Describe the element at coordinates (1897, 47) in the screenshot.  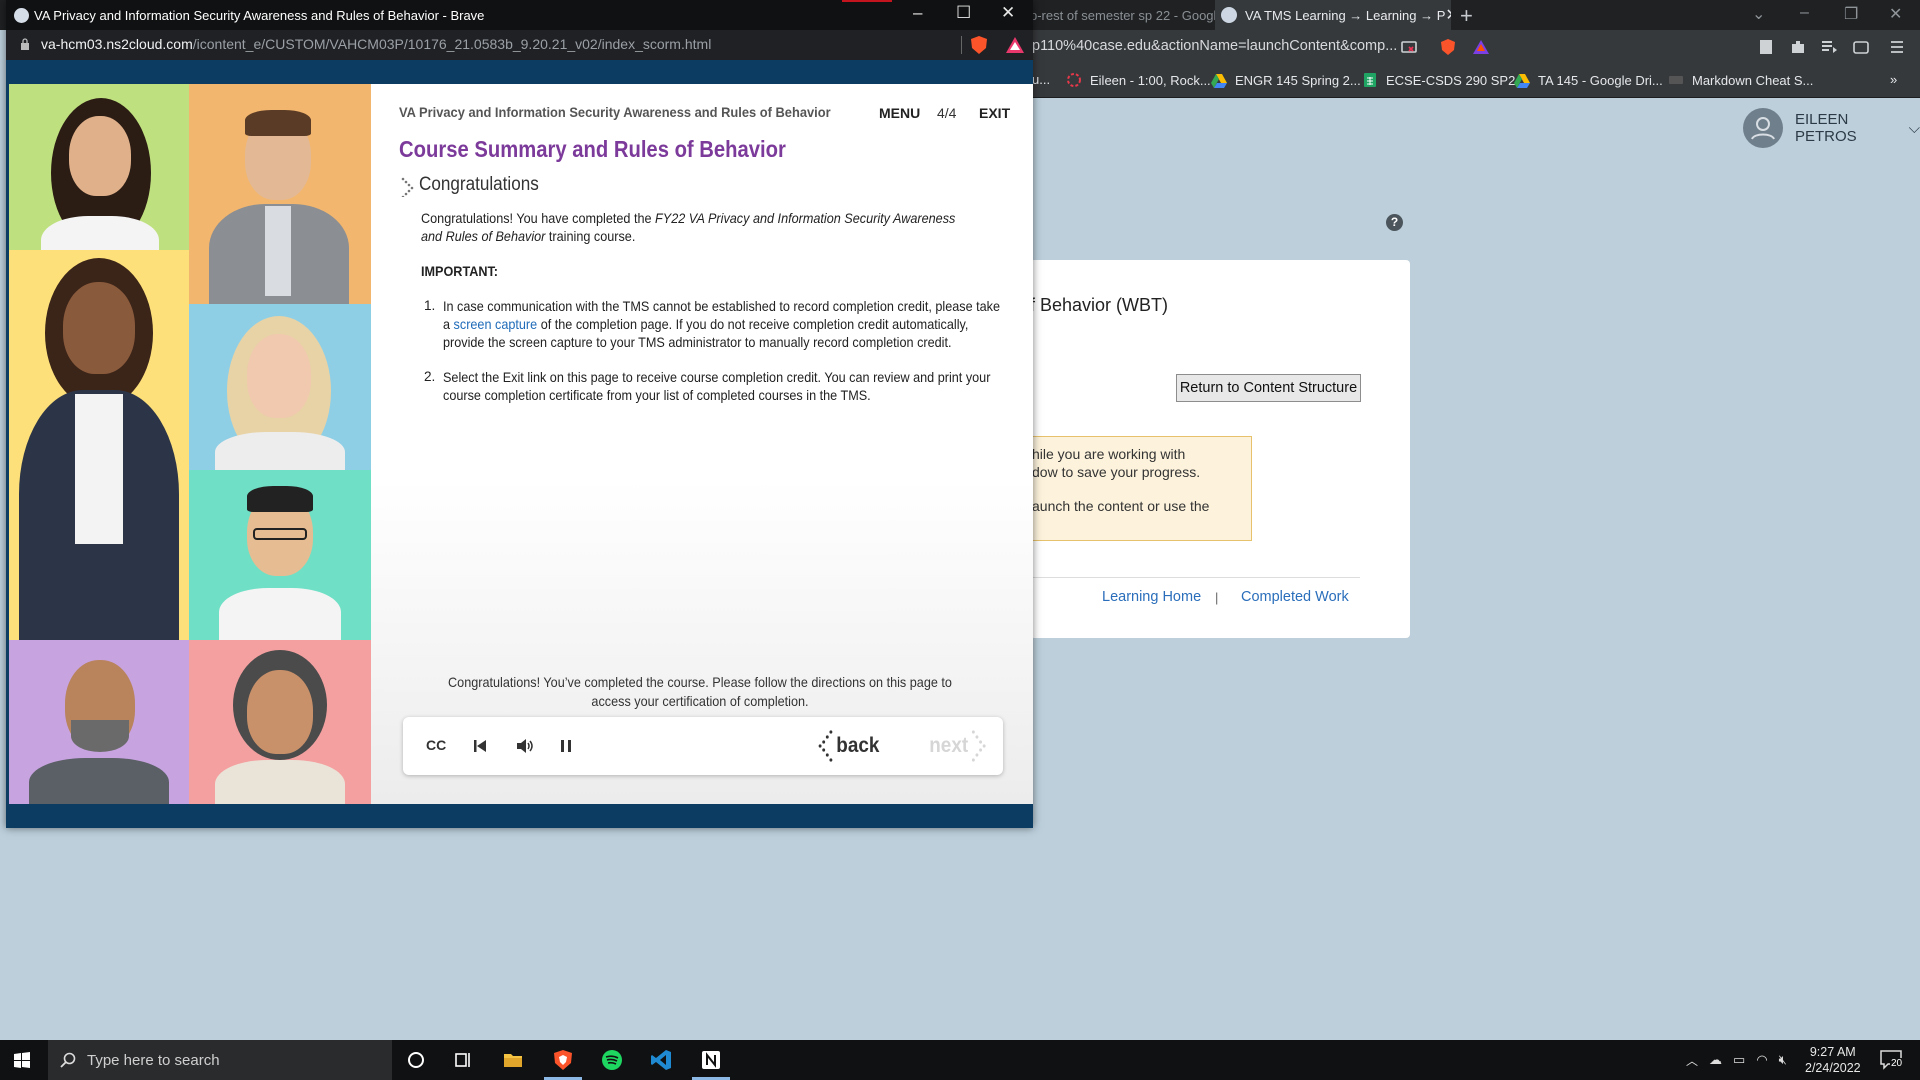
I see `browser-menu-icon` at that location.